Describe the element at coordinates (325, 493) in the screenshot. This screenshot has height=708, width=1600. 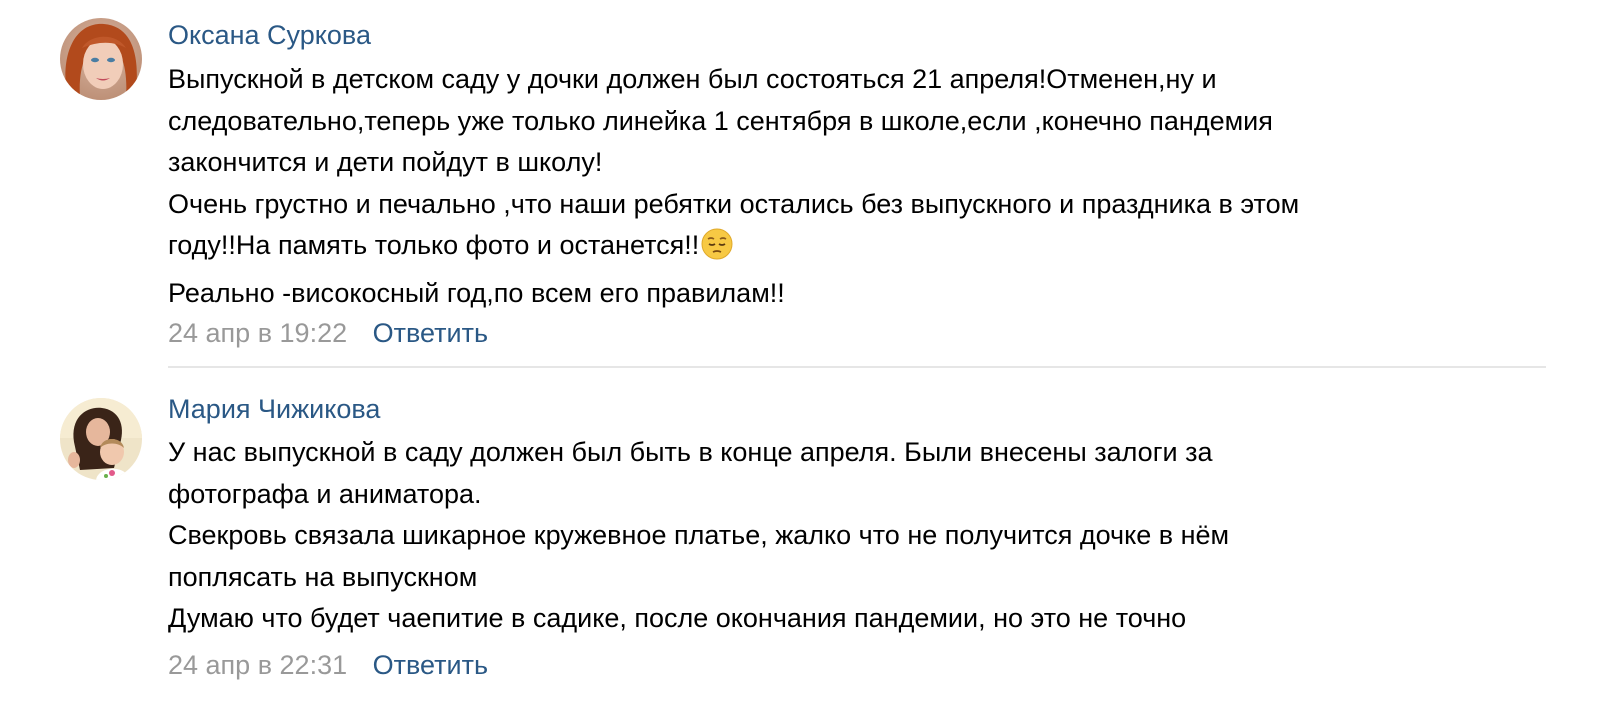
I see `comment-text-line: фотографа и аниматора.` at that location.